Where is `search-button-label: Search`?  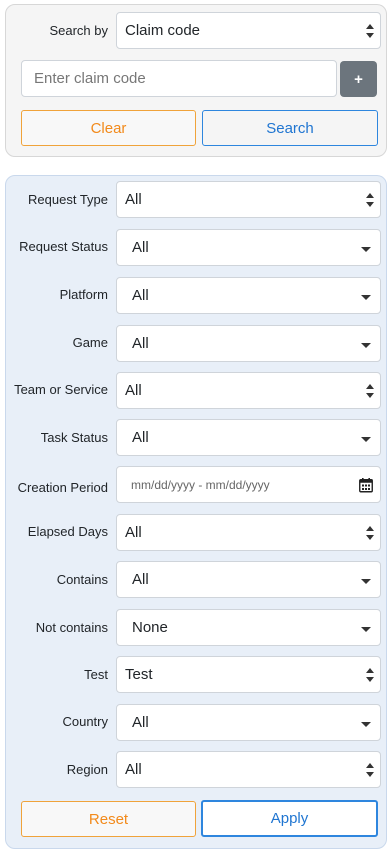
search-button-label: Search is located at coordinates (290, 128).